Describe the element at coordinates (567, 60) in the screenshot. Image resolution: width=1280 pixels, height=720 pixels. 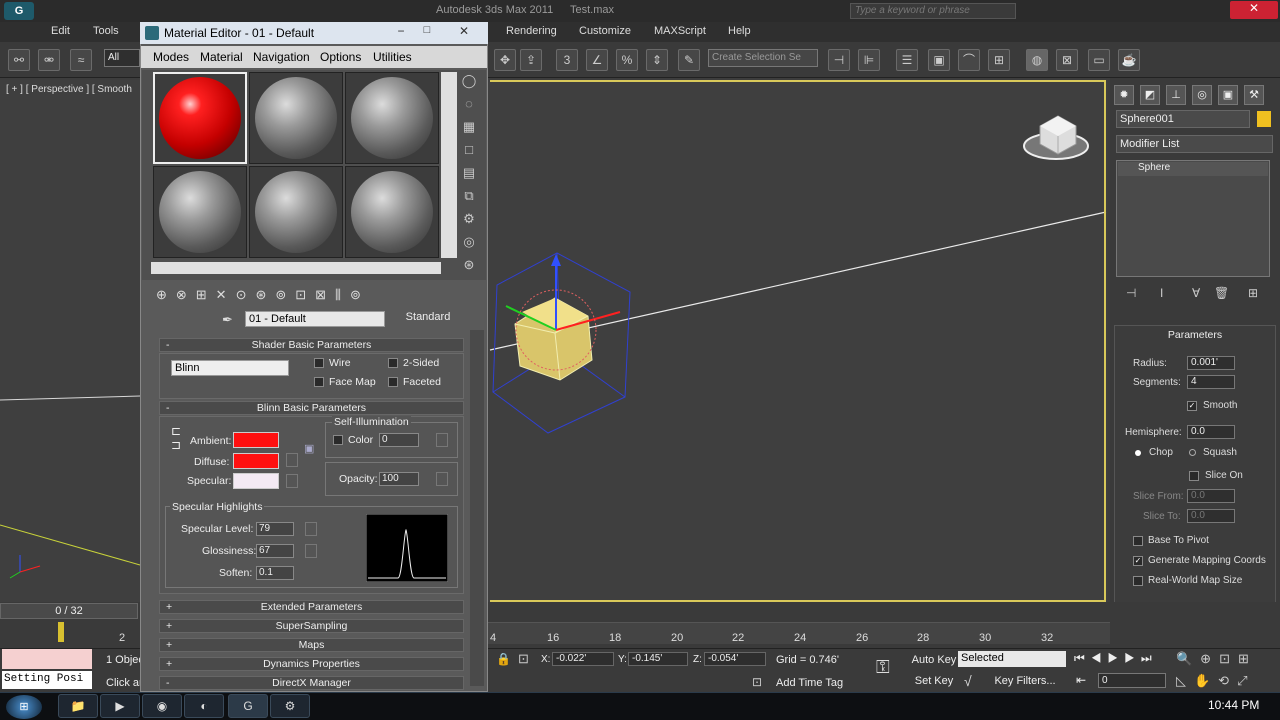
I see `snap-3d-icon: 3` at that location.